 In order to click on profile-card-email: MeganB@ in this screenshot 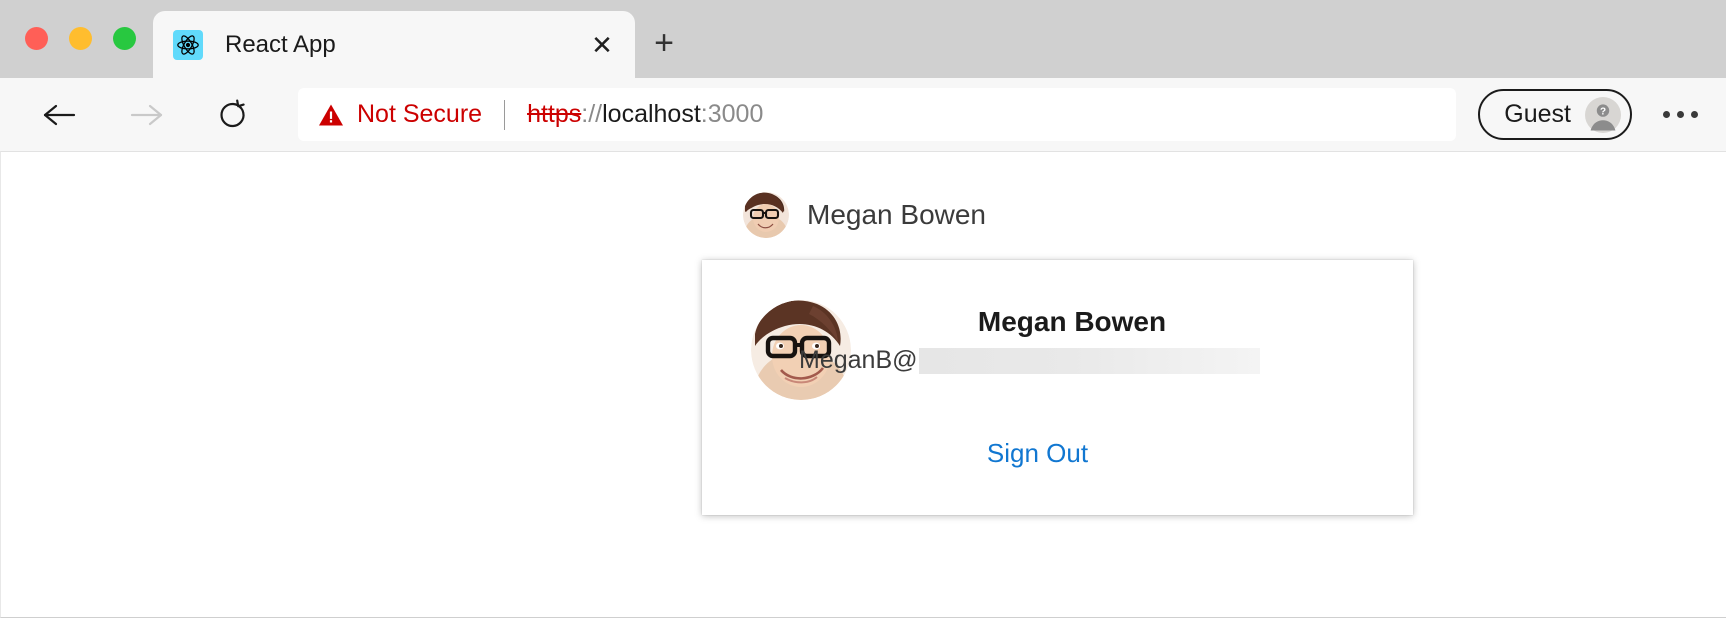, I will do `click(1106, 360)`.